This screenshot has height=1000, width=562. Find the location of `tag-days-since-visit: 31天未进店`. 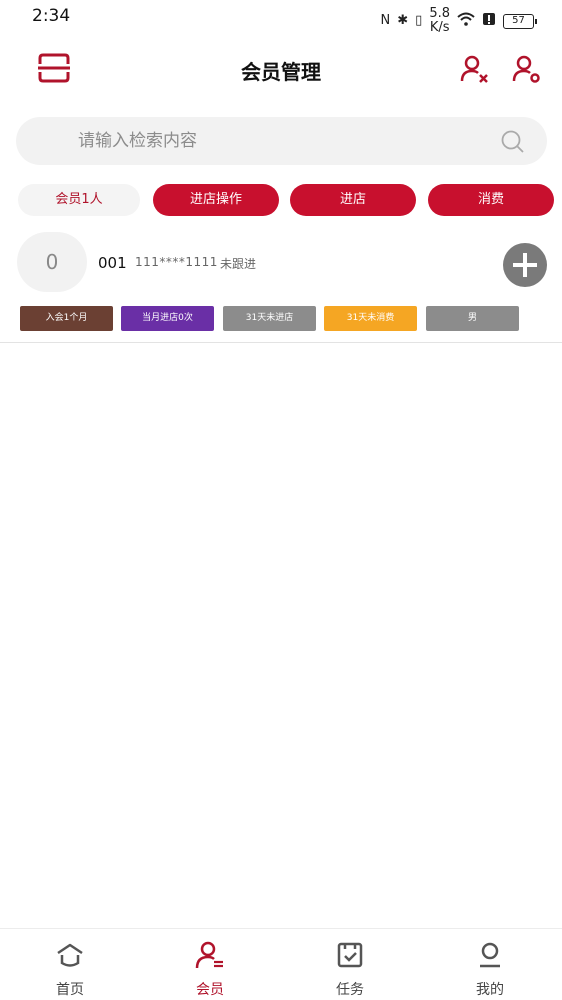

tag-days-since-visit: 31天未进店 is located at coordinates (269, 318).